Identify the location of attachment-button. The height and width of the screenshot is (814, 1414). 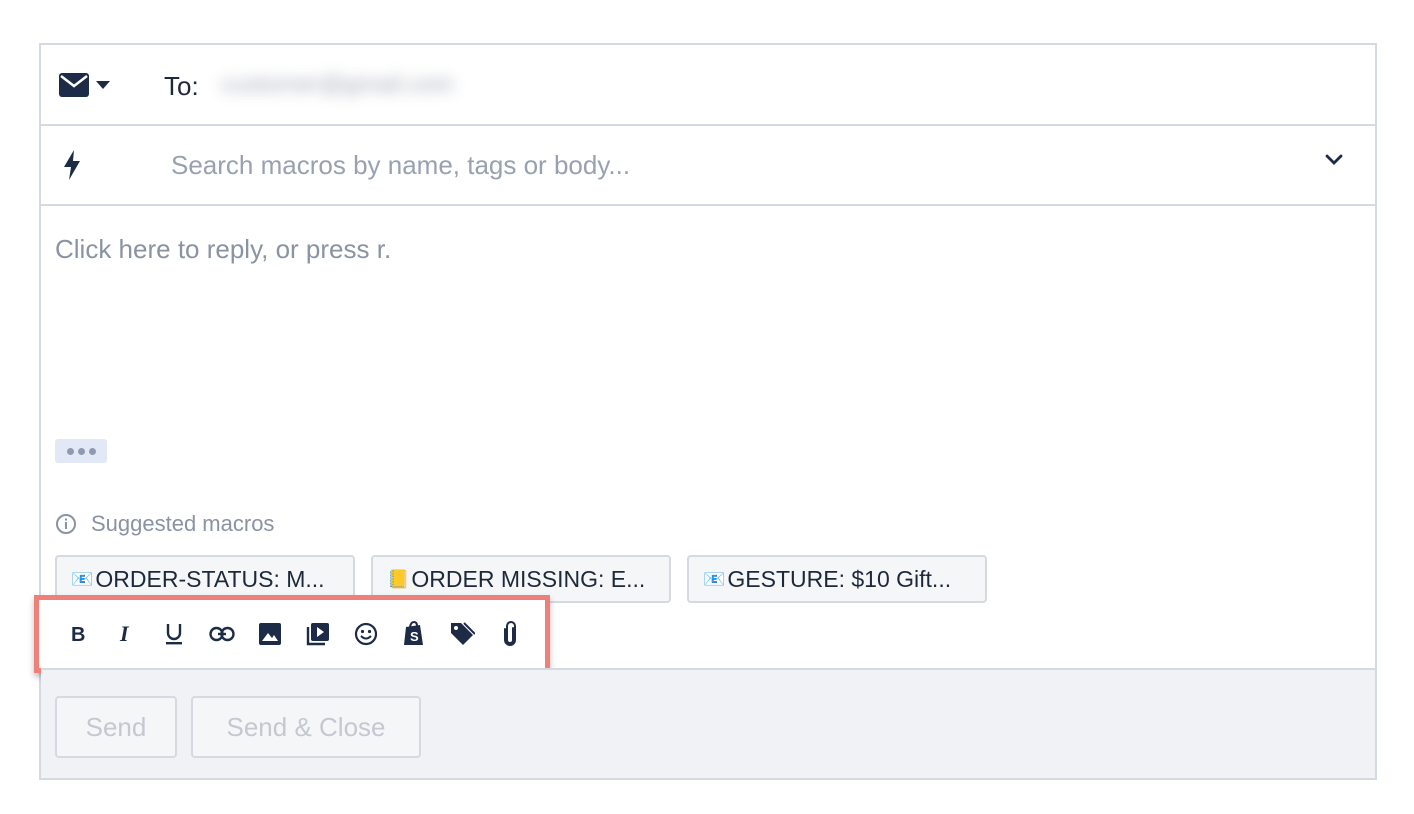
(510, 634).